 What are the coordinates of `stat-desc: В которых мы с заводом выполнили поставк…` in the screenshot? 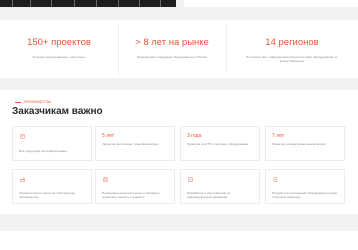 It's located at (292, 59).